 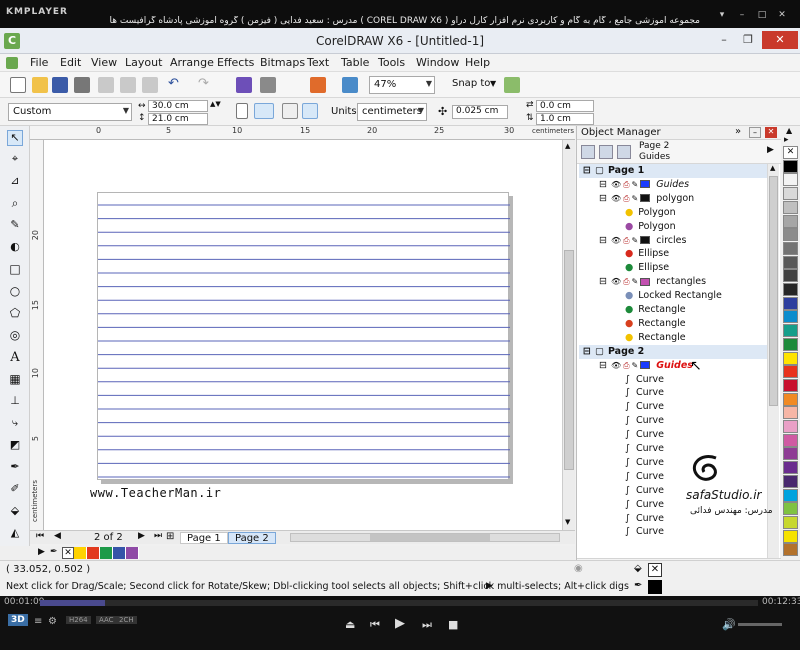 I want to click on spin-arrows-icon: ▲▼, so click(x=215, y=104).